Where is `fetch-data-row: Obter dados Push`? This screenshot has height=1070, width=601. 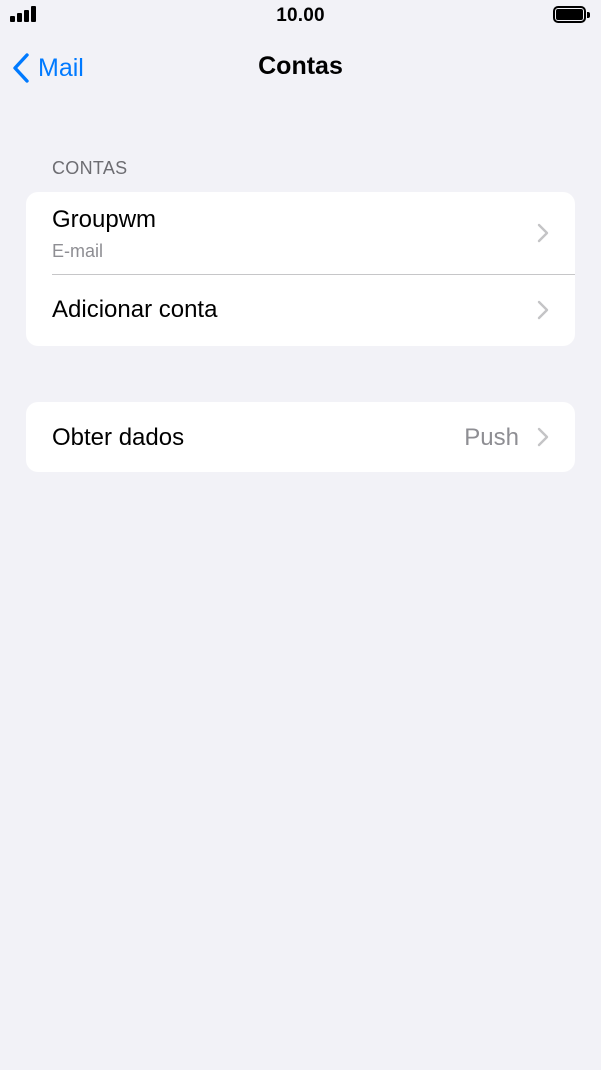 fetch-data-row: Obter dados Push is located at coordinates (300, 437).